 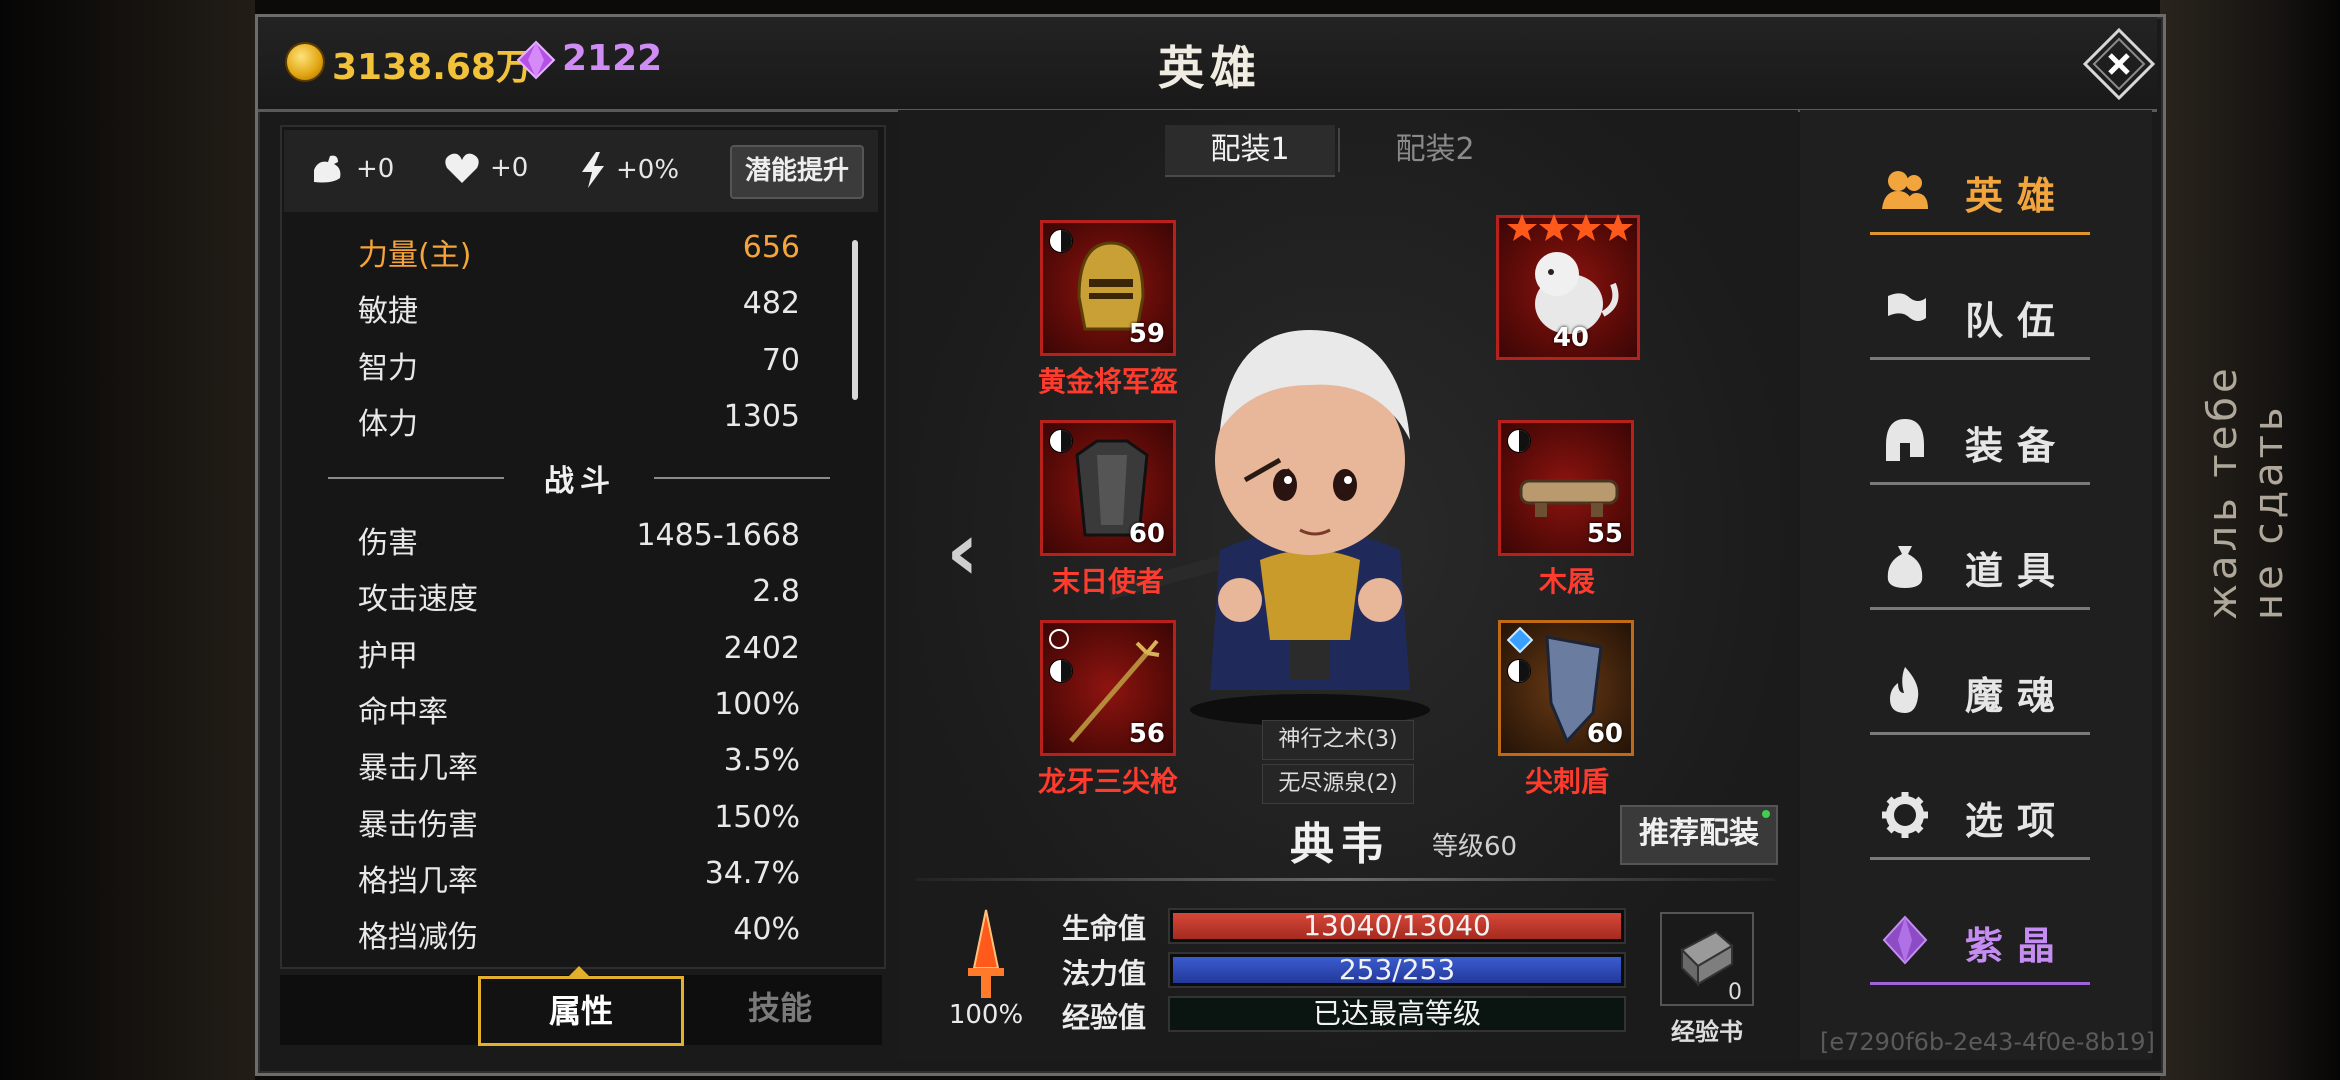 What do you see at coordinates (1146, 734) in the screenshot?
I see `item-level: 56` at bounding box center [1146, 734].